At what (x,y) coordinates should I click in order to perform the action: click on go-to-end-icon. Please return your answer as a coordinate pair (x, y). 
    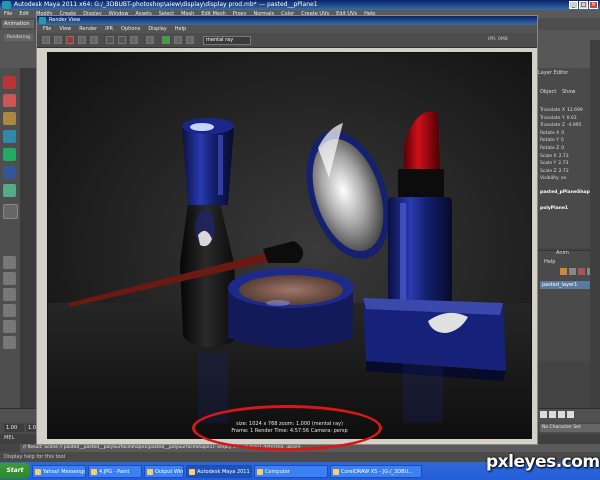
    Looking at the image, I should click on (570, 414).